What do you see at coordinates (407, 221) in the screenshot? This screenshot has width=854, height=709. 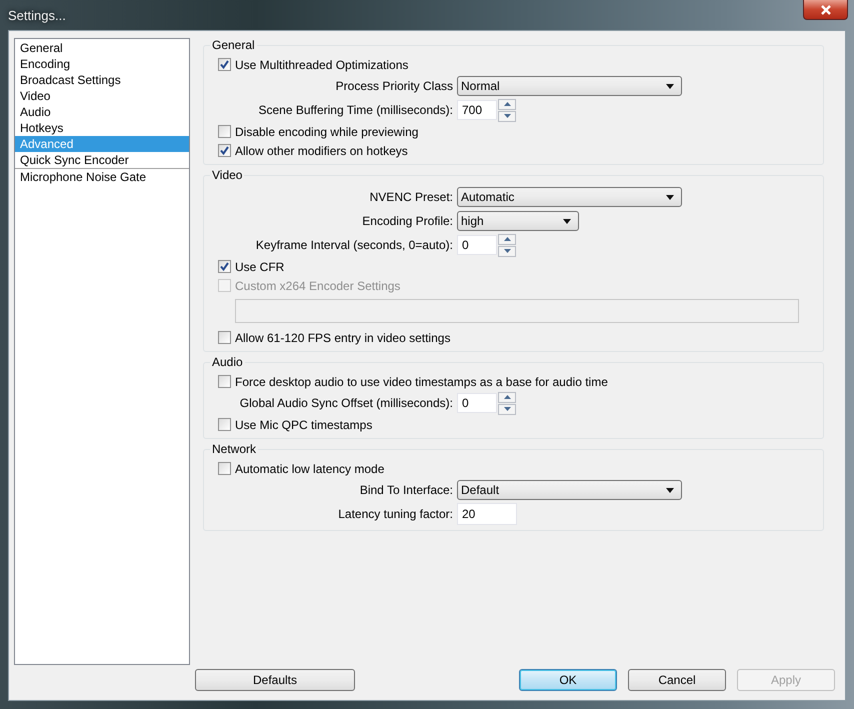 I see `field-label: Encoding Profile:` at bounding box center [407, 221].